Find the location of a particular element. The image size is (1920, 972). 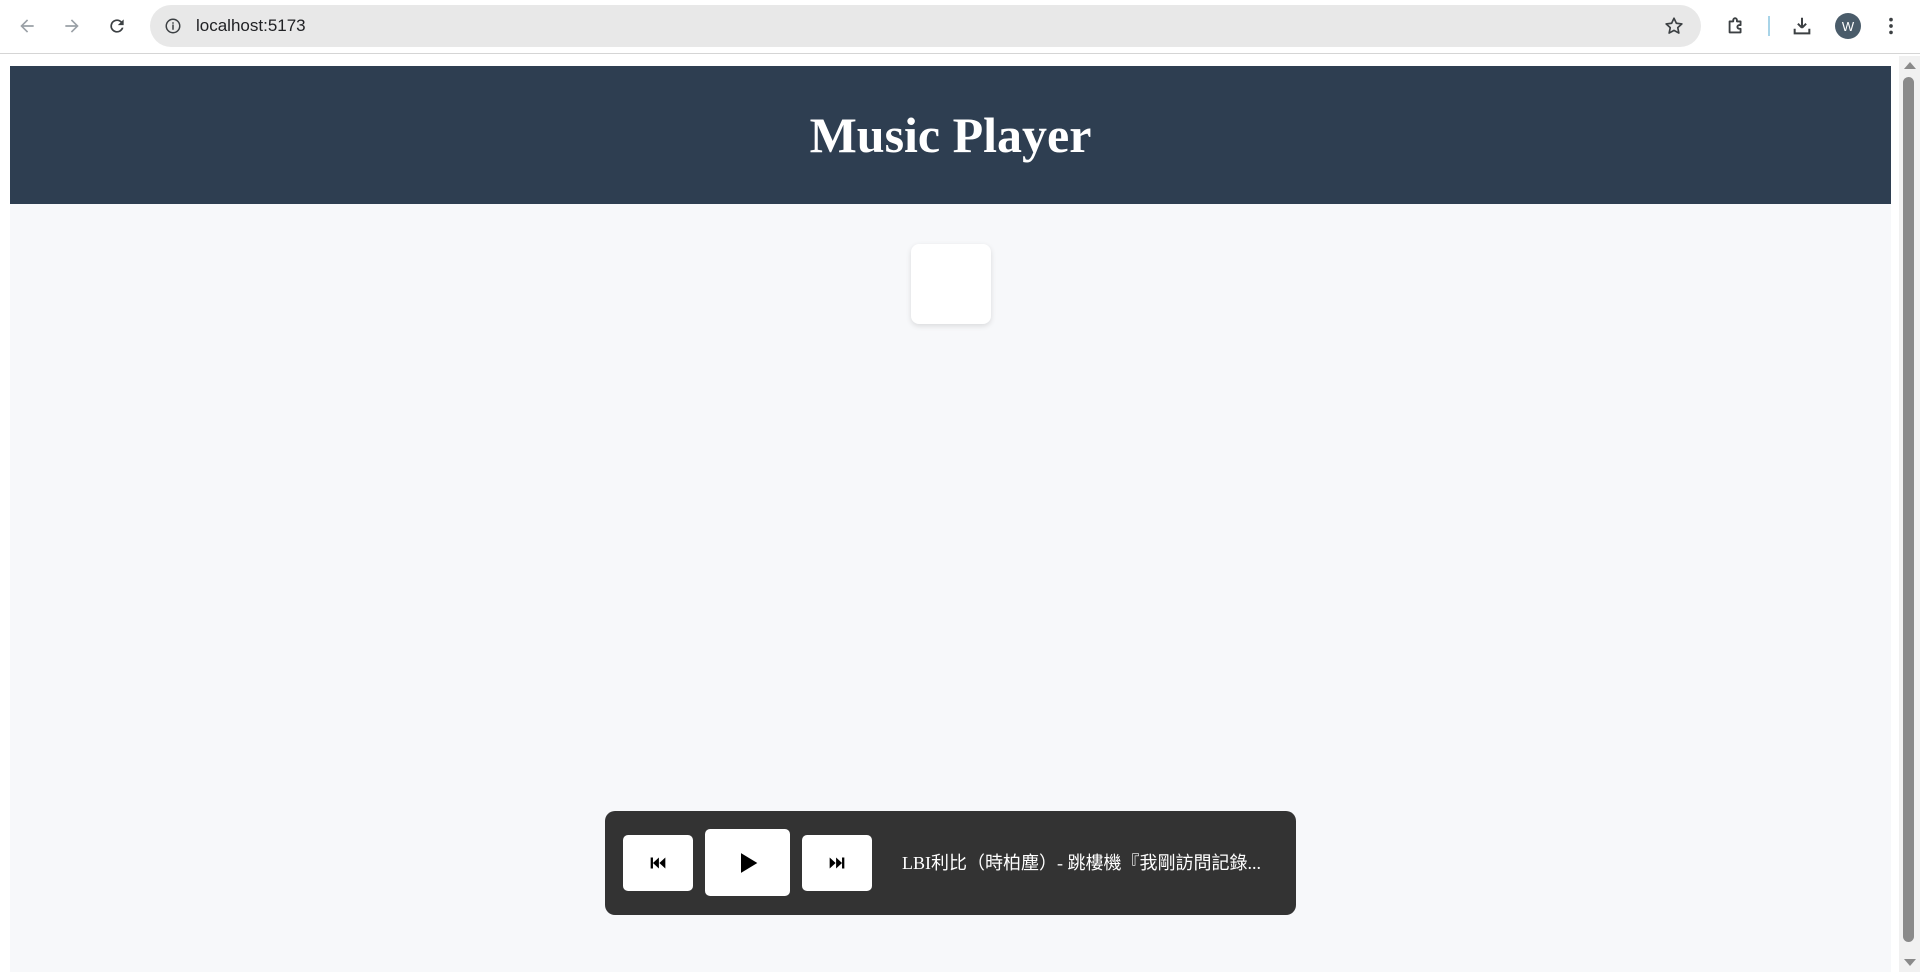

star-icon is located at coordinates (1674, 25).